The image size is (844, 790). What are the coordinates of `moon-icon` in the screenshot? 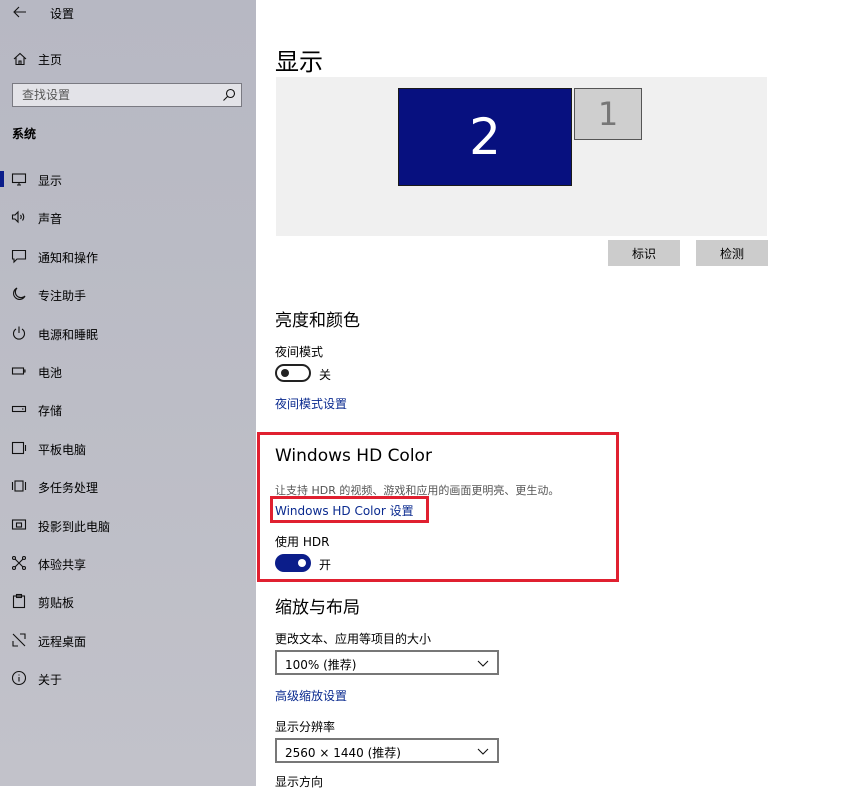 It's located at (19, 294).